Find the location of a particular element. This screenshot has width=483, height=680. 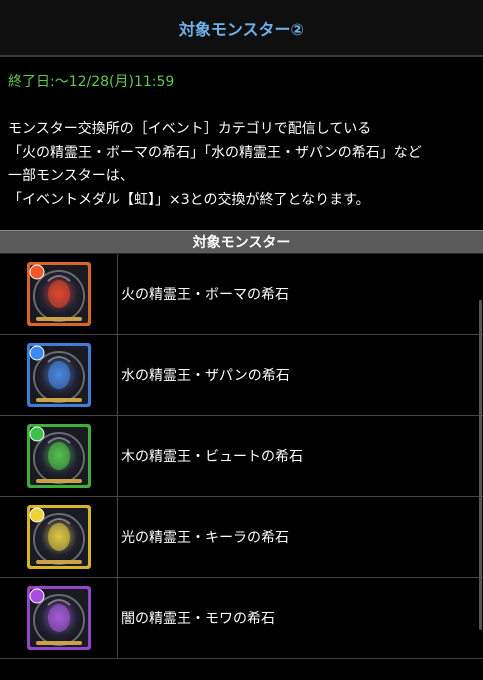

description-line: モンスター交換所の［イベント］カテゴリで配信している is located at coordinates (190, 129).